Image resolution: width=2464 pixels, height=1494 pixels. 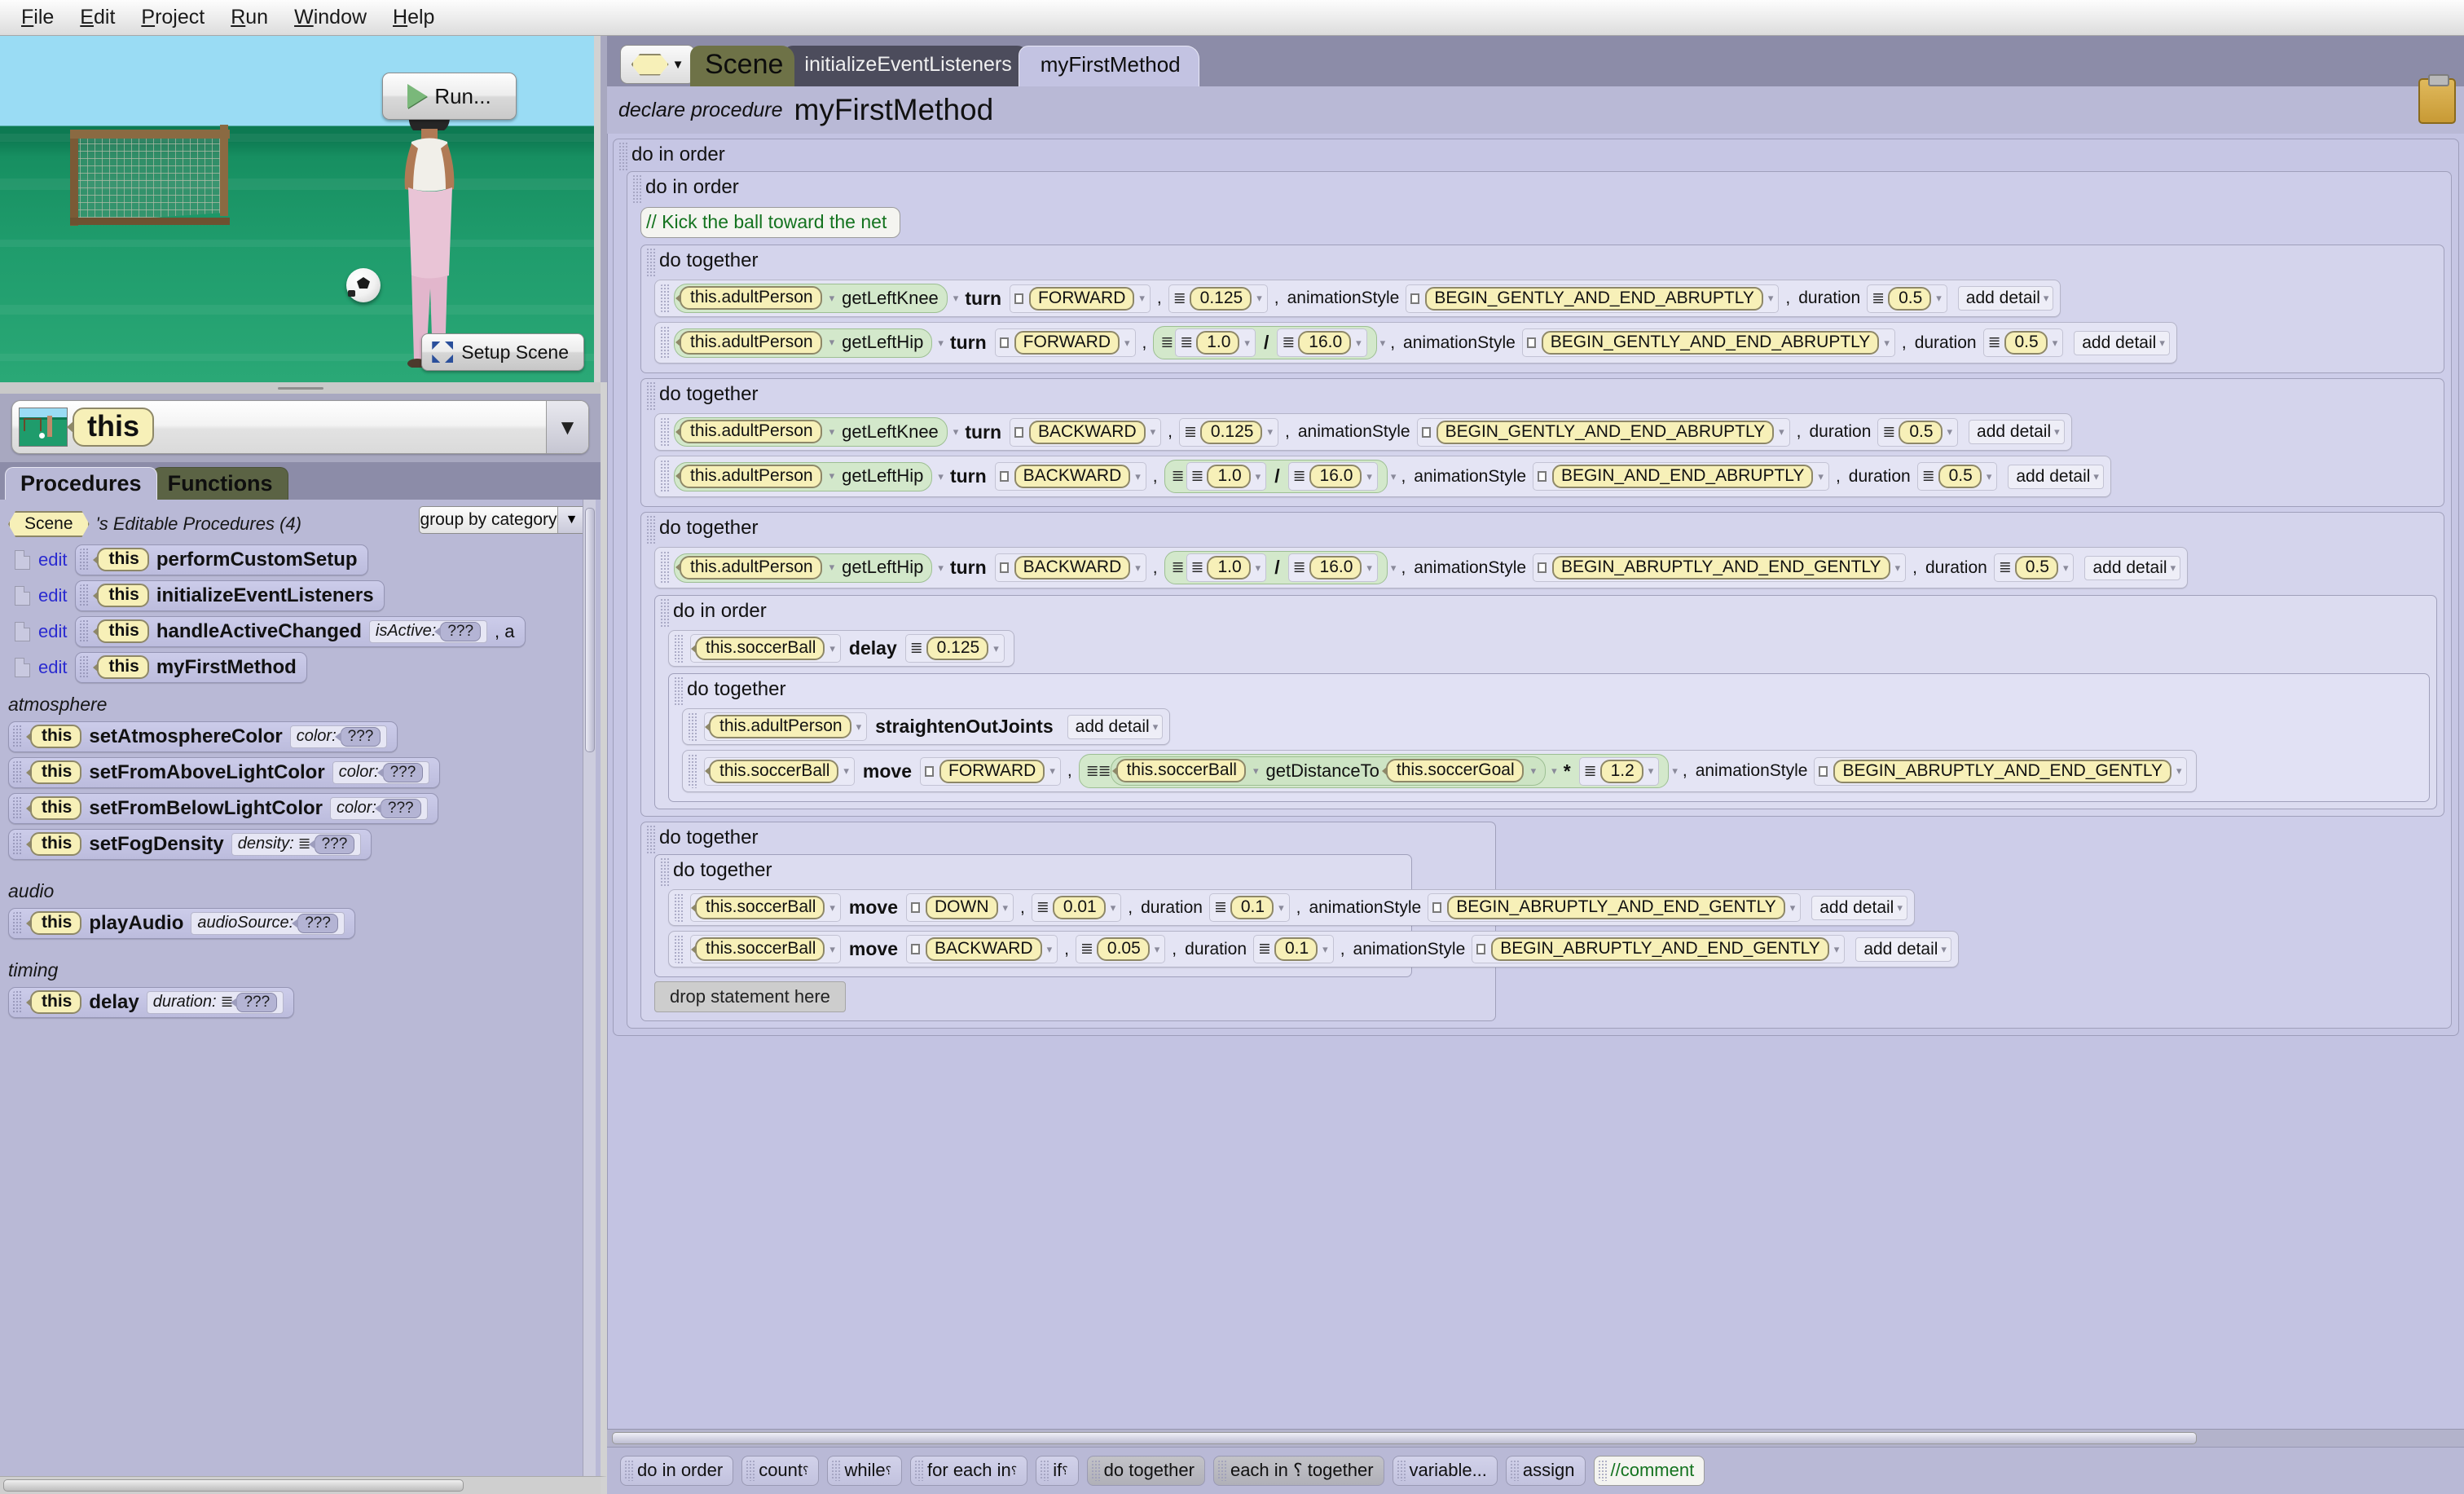 I want to click on edit-link: edit, so click(x=52, y=631).